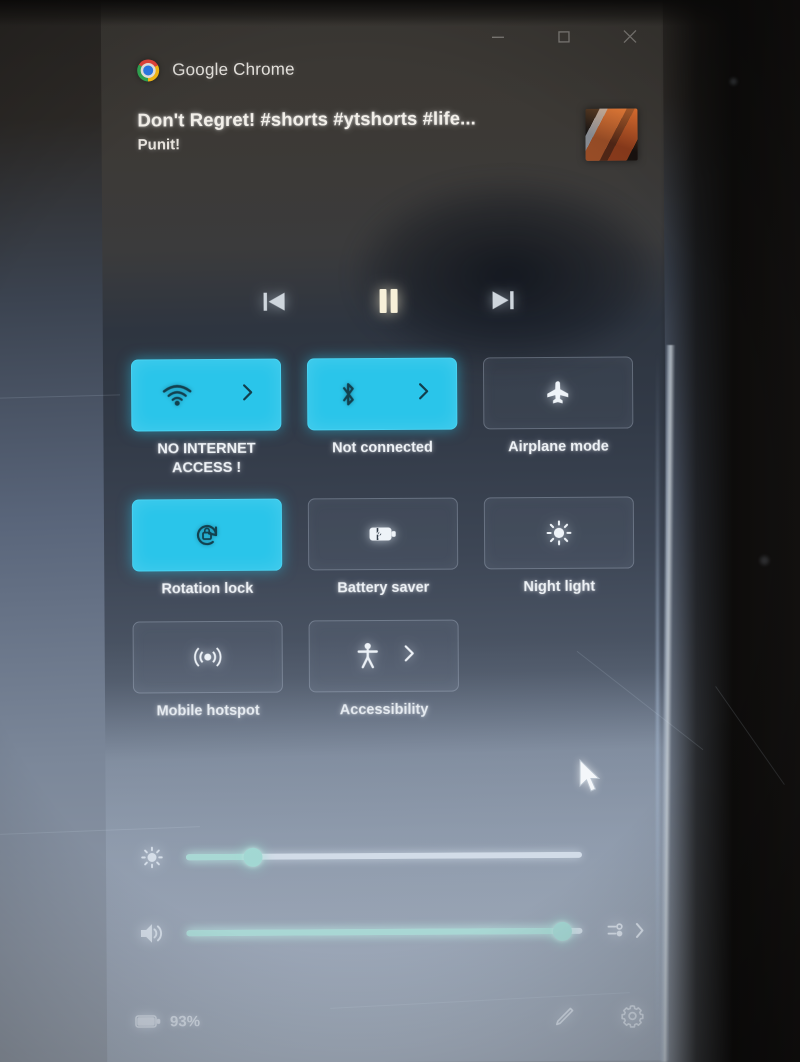 Image resolution: width=800 pixels, height=1062 pixels. I want to click on gear-settings-icon, so click(632, 1018).